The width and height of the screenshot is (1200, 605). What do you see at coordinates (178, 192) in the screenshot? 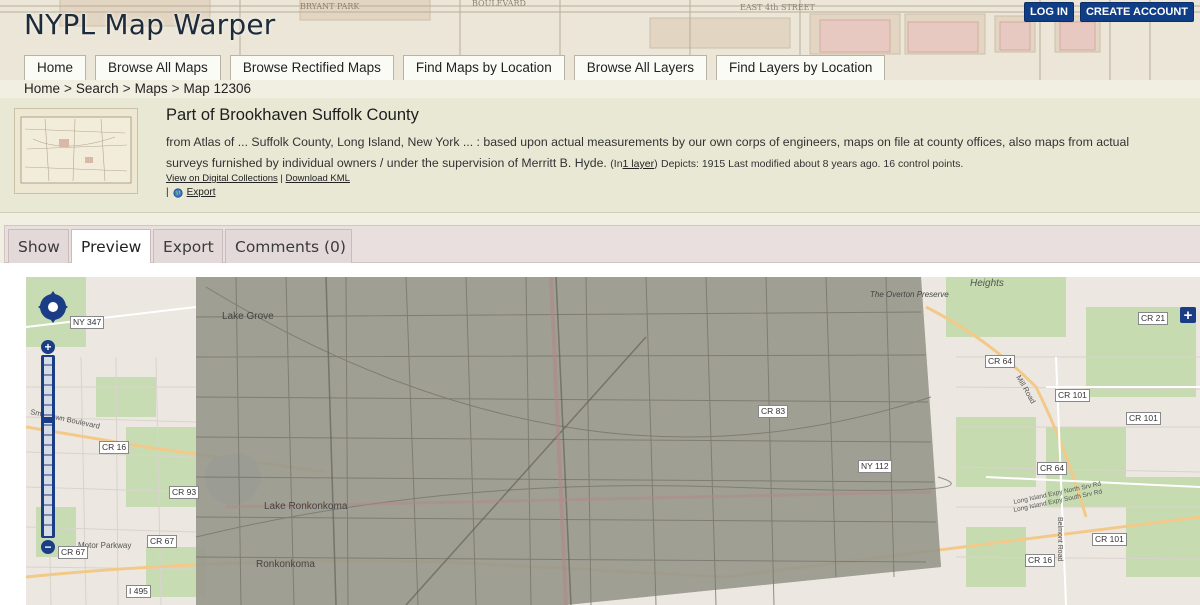
I see `globe-icon` at bounding box center [178, 192].